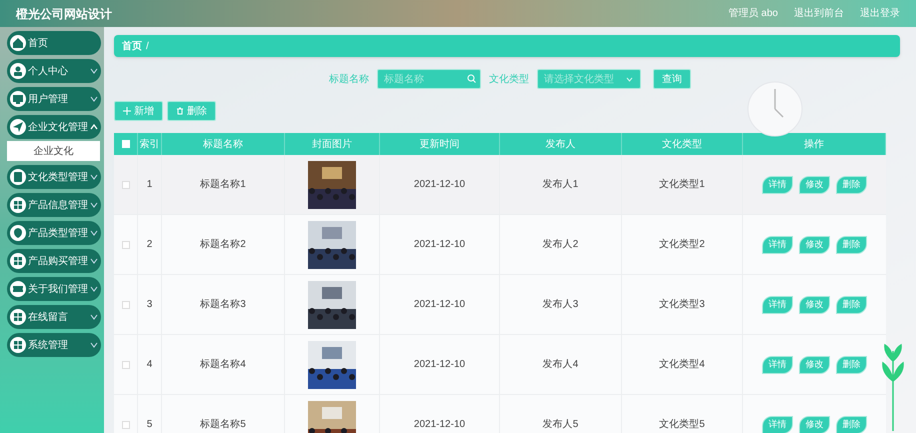 Image resolution: width=916 pixels, height=433 pixels. What do you see at coordinates (509, 79) in the screenshot?
I see `field-label: 文化类型` at bounding box center [509, 79].